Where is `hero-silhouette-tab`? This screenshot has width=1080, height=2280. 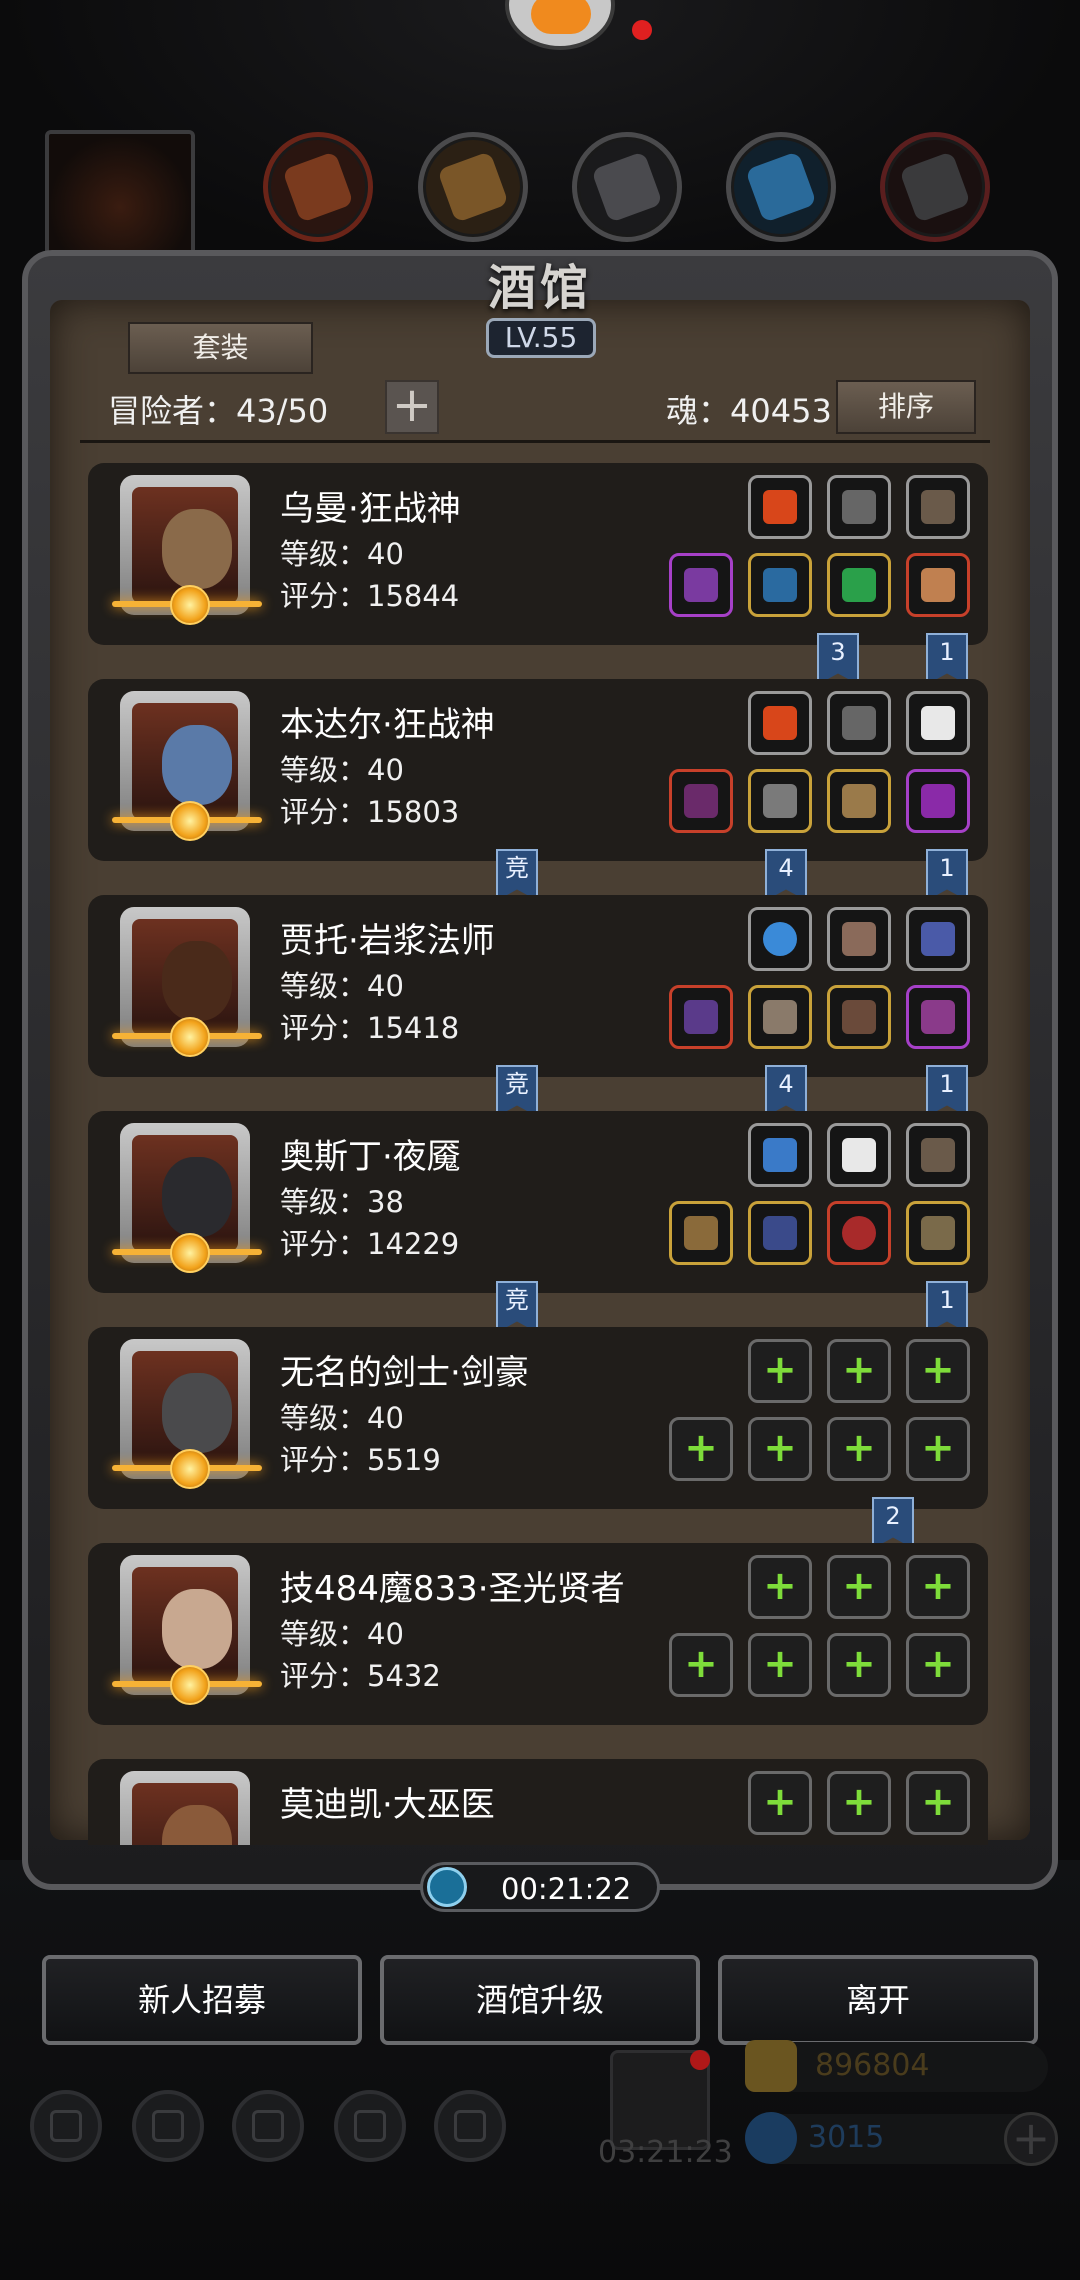
hero-silhouette-tab is located at coordinates (120, 195).